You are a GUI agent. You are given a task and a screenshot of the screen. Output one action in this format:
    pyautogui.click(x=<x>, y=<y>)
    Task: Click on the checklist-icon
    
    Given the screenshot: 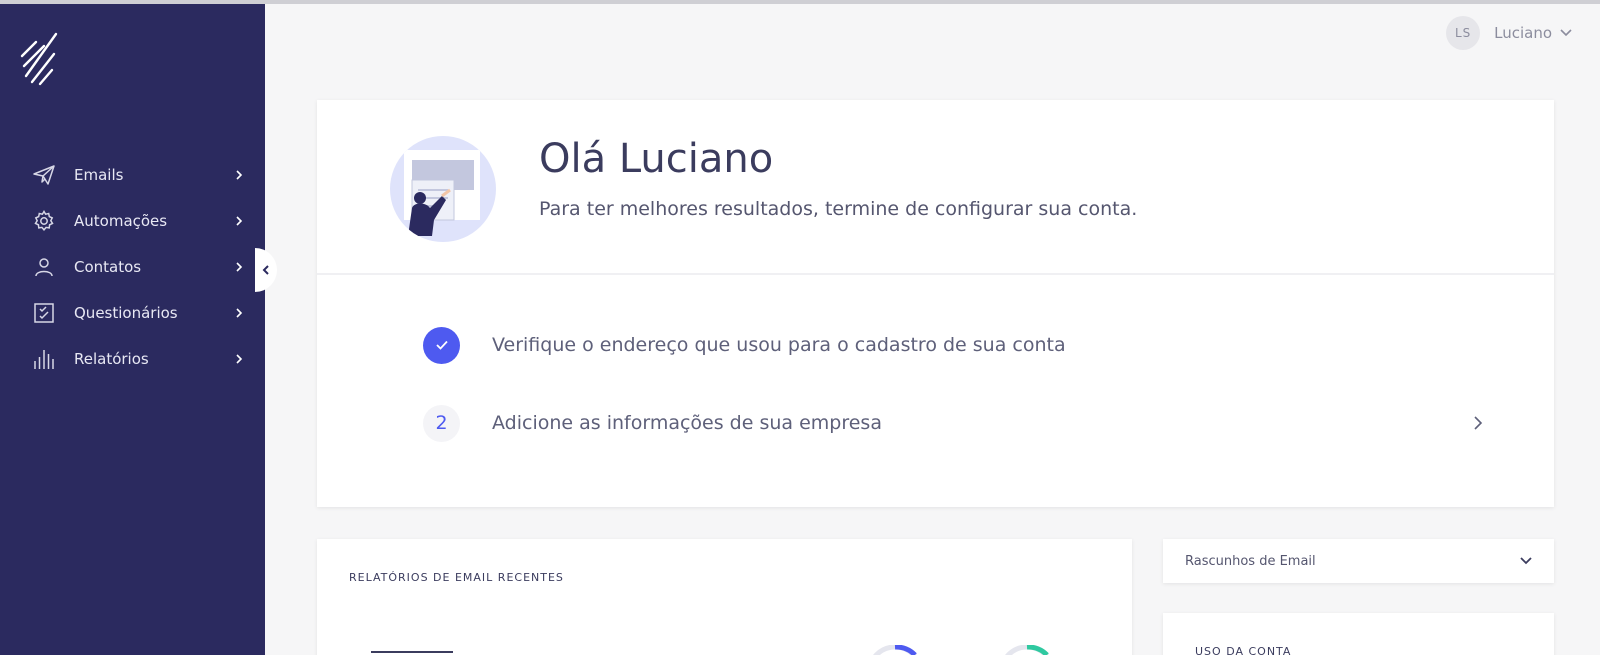 What is the action you would take?
    pyautogui.click(x=44, y=313)
    